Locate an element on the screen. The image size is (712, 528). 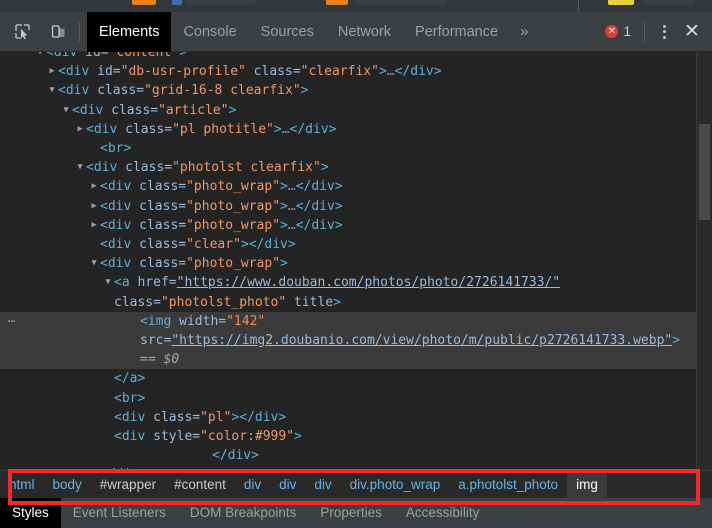
device-toolbar-icon is located at coordinates (58, 32).